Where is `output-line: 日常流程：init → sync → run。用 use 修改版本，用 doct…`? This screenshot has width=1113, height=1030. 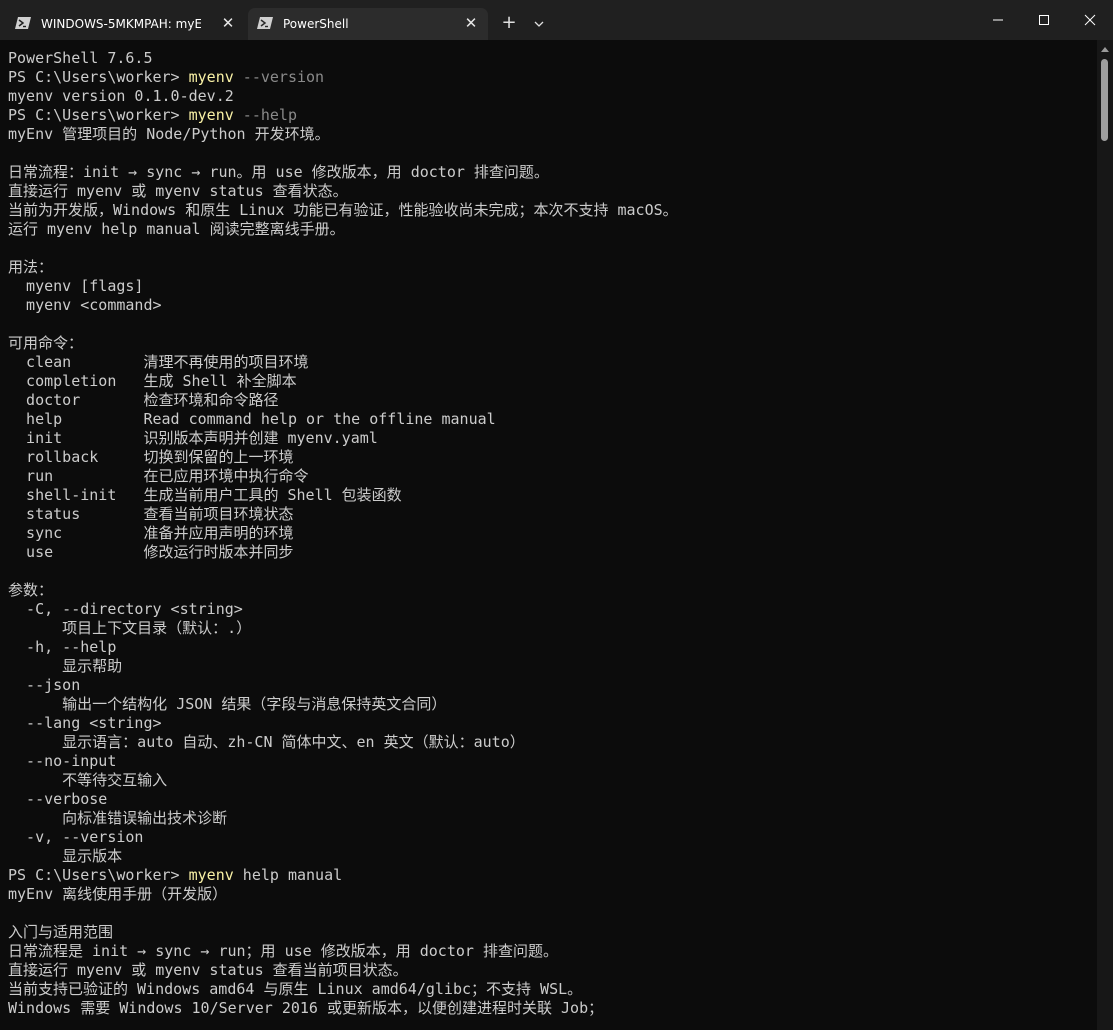
output-line: 日常流程：init → sync → run。用 use 修改版本，用 doct… is located at coordinates (278, 172).